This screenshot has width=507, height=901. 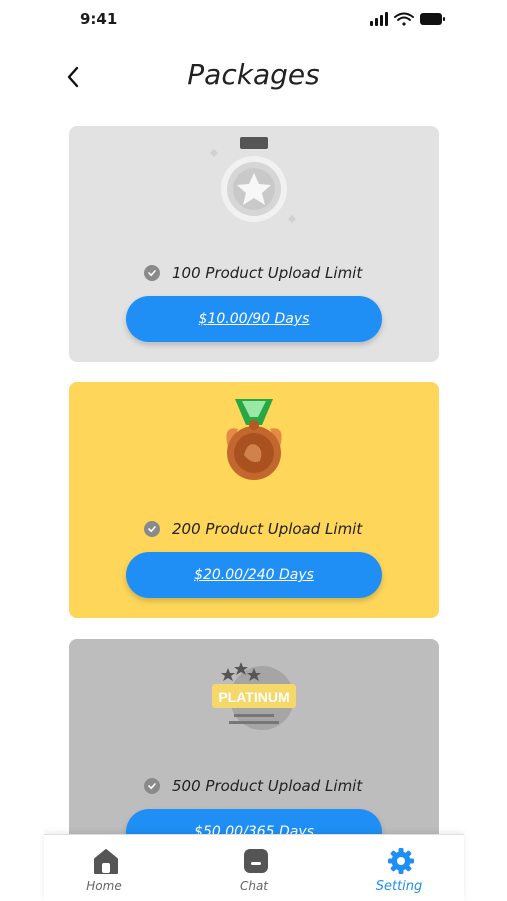 What do you see at coordinates (267, 529) in the screenshot?
I see `feature-label: 200 Product Upload Limit` at bounding box center [267, 529].